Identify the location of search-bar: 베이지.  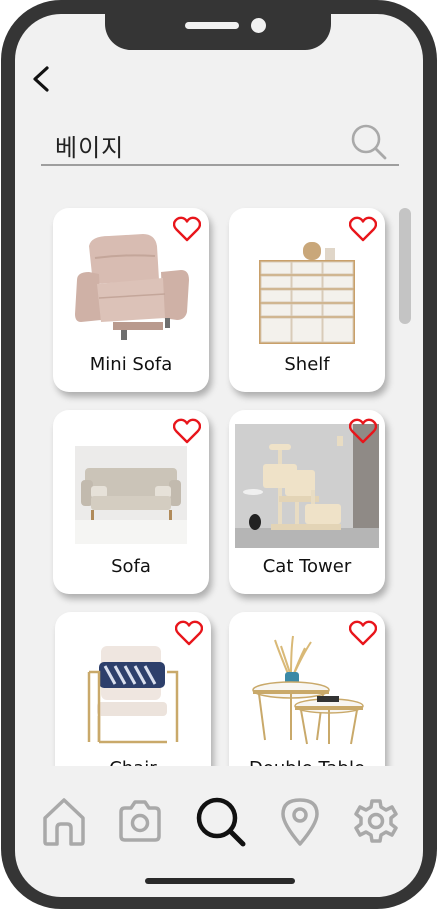
(220, 143).